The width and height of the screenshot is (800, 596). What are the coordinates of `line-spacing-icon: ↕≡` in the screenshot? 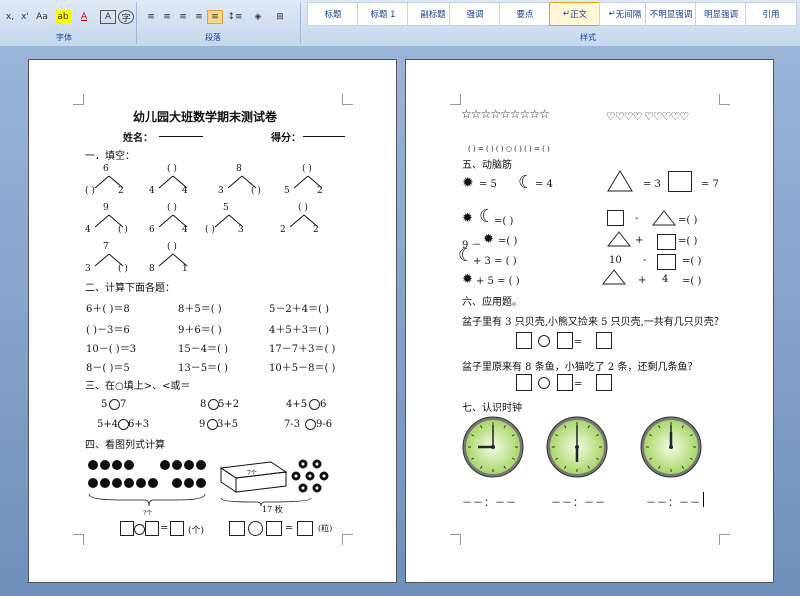 It's located at (235, 17).